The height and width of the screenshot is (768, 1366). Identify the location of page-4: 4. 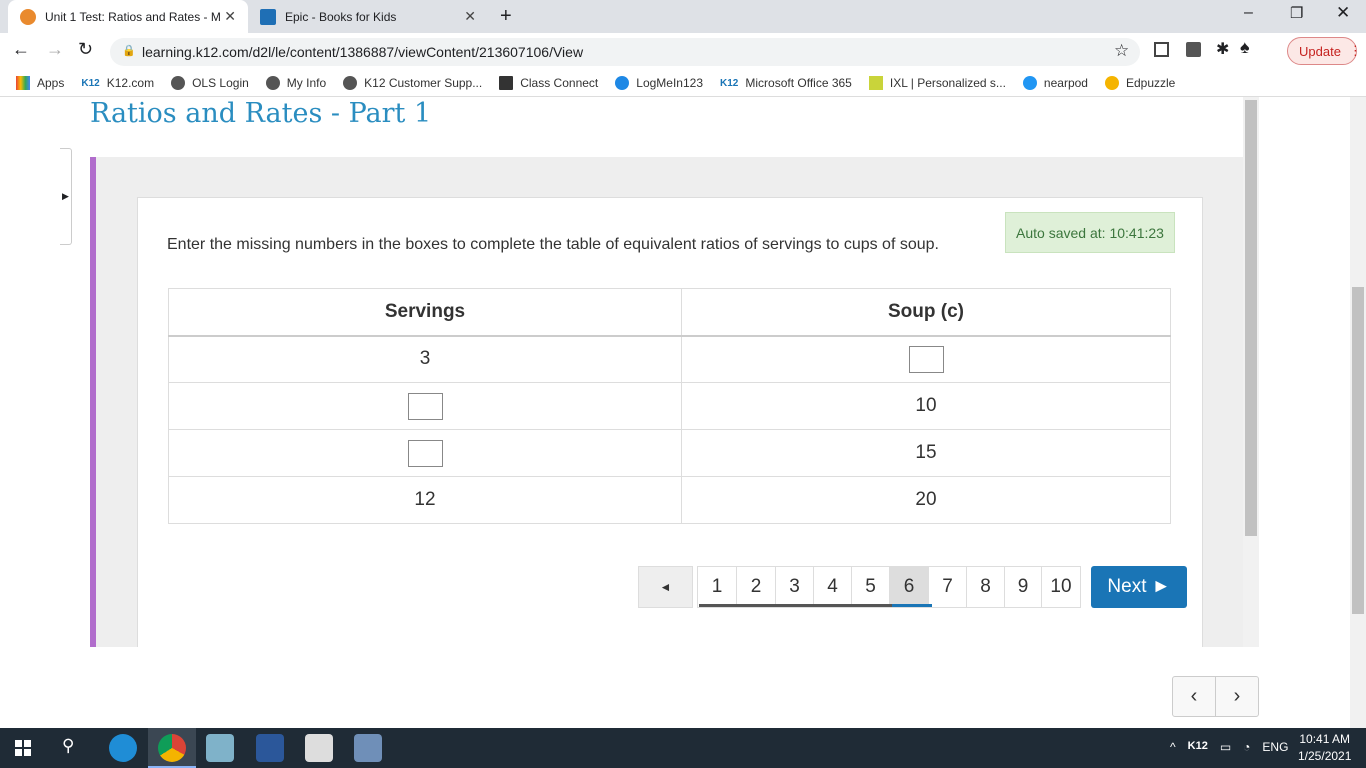
(832, 587).